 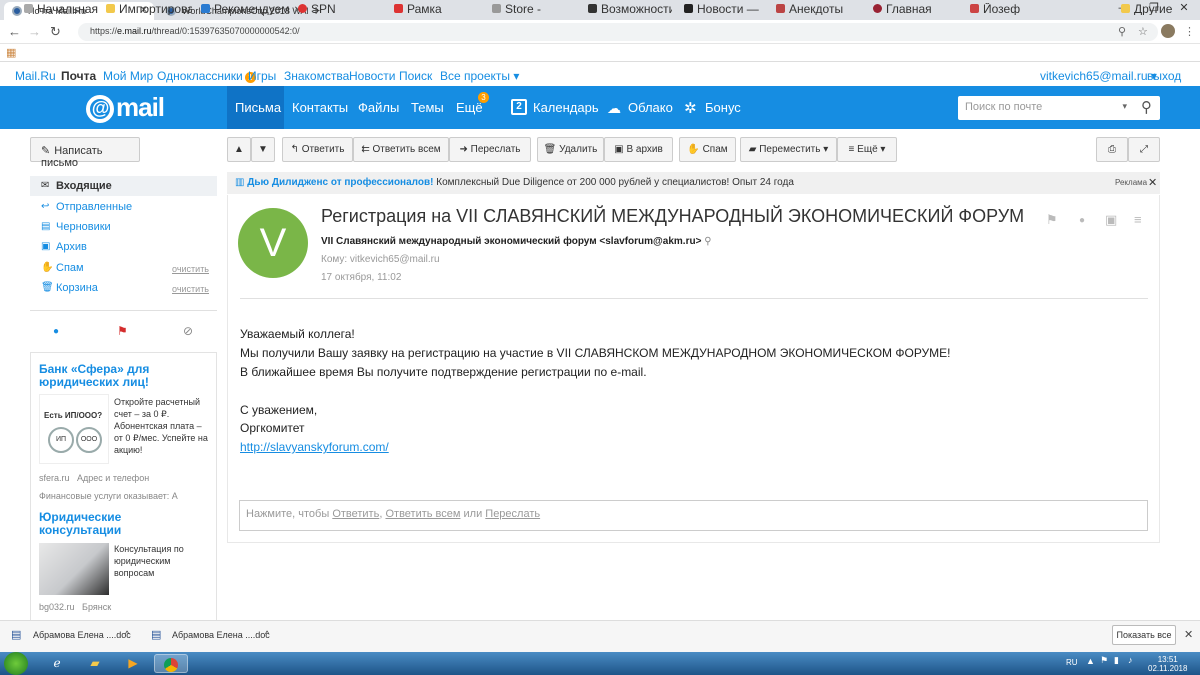 What do you see at coordinates (78, 76) in the screenshot?
I see `portal-link-pochta: Почта` at bounding box center [78, 76].